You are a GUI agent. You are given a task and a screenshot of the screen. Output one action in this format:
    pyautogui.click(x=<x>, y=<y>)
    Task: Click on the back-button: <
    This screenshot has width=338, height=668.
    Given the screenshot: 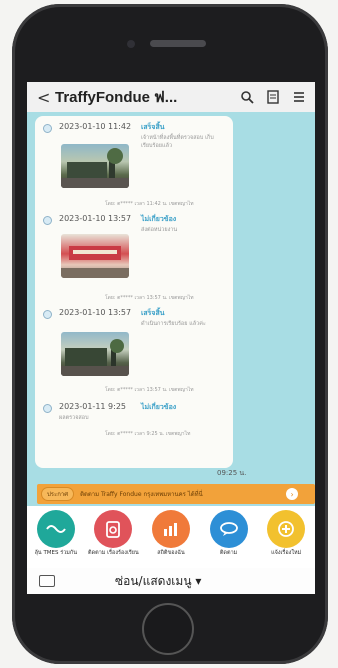 What is the action you would take?
    pyautogui.click(x=44, y=97)
    